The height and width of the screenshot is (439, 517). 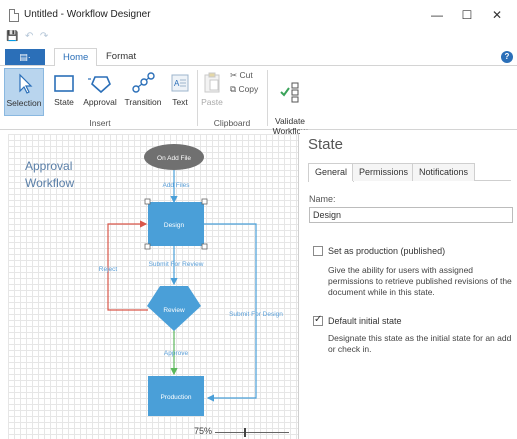 I want to click on copy-button: ⧉ Copy, so click(x=244, y=89).